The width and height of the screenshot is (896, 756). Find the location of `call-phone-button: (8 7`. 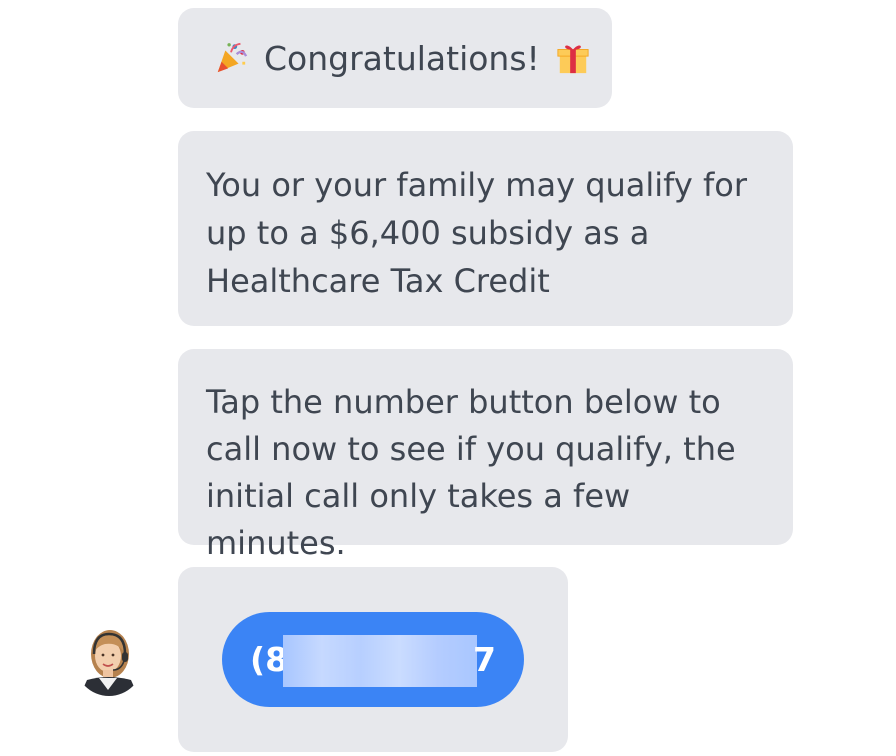

call-phone-button: (8 7 is located at coordinates (373, 659).